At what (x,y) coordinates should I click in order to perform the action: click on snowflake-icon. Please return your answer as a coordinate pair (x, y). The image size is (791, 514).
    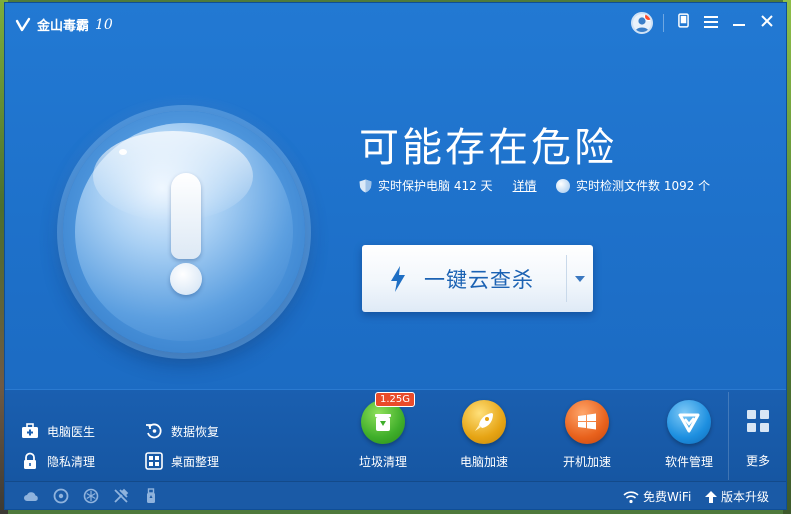
    Looking at the image, I should click on (91, 496).